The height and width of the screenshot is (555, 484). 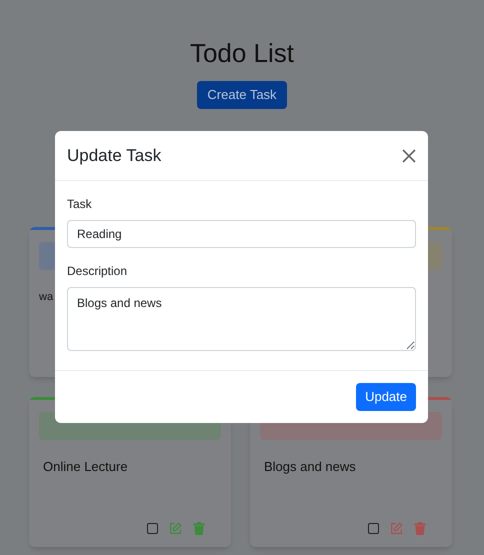 I want to click on field-label: Description, so click(x=97, y=271).